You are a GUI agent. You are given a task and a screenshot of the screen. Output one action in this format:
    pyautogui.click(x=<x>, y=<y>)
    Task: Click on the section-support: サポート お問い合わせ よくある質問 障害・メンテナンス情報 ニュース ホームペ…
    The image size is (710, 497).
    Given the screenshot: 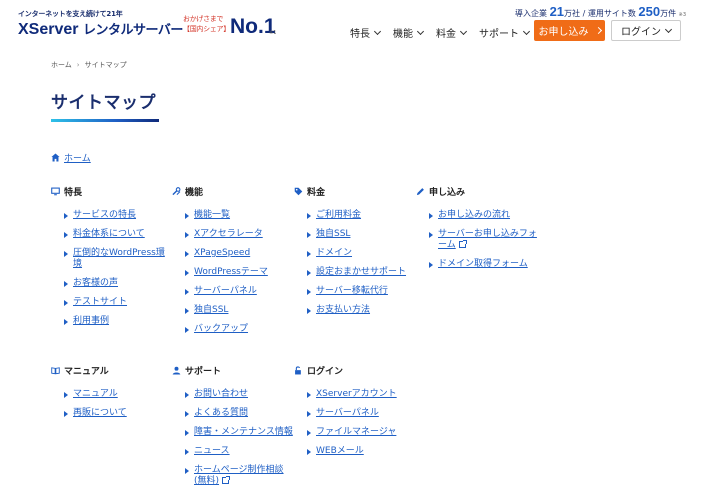 What is the action you would take?
    pyautogui.click(x=233, y=429)
    